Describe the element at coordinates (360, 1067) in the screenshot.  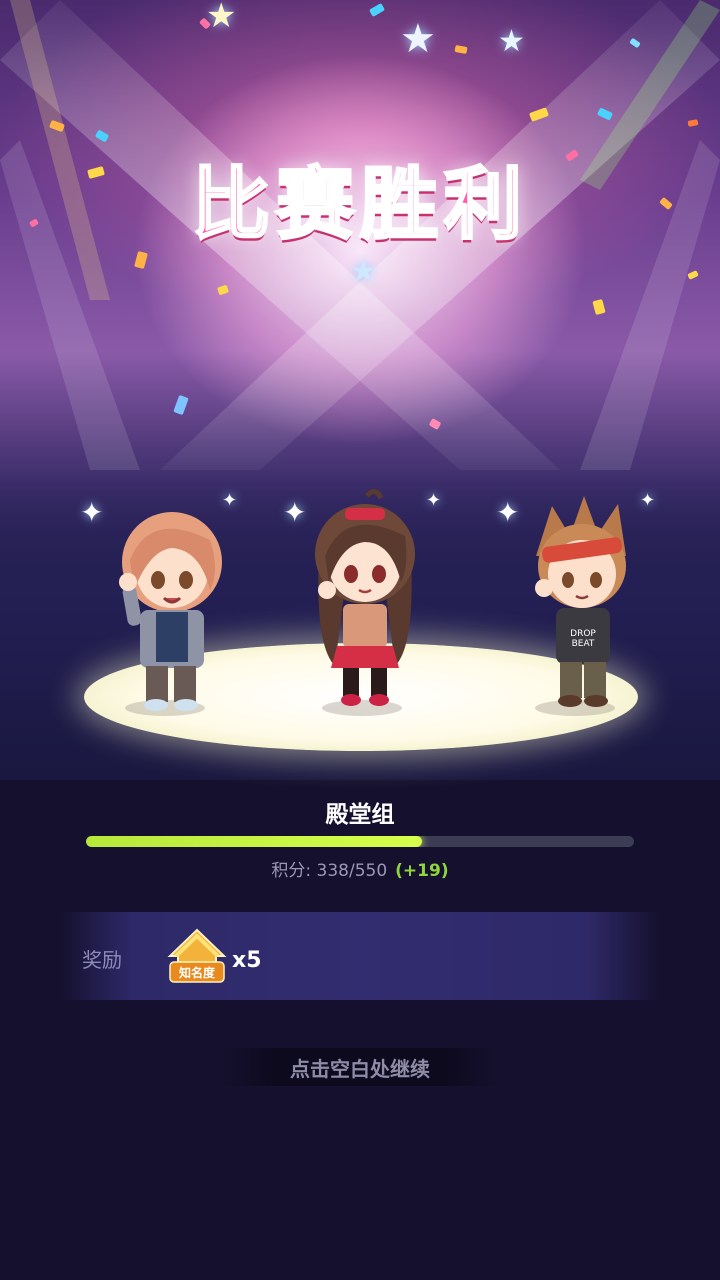
I see `continue-hint: 点击空白处继续` at that location.